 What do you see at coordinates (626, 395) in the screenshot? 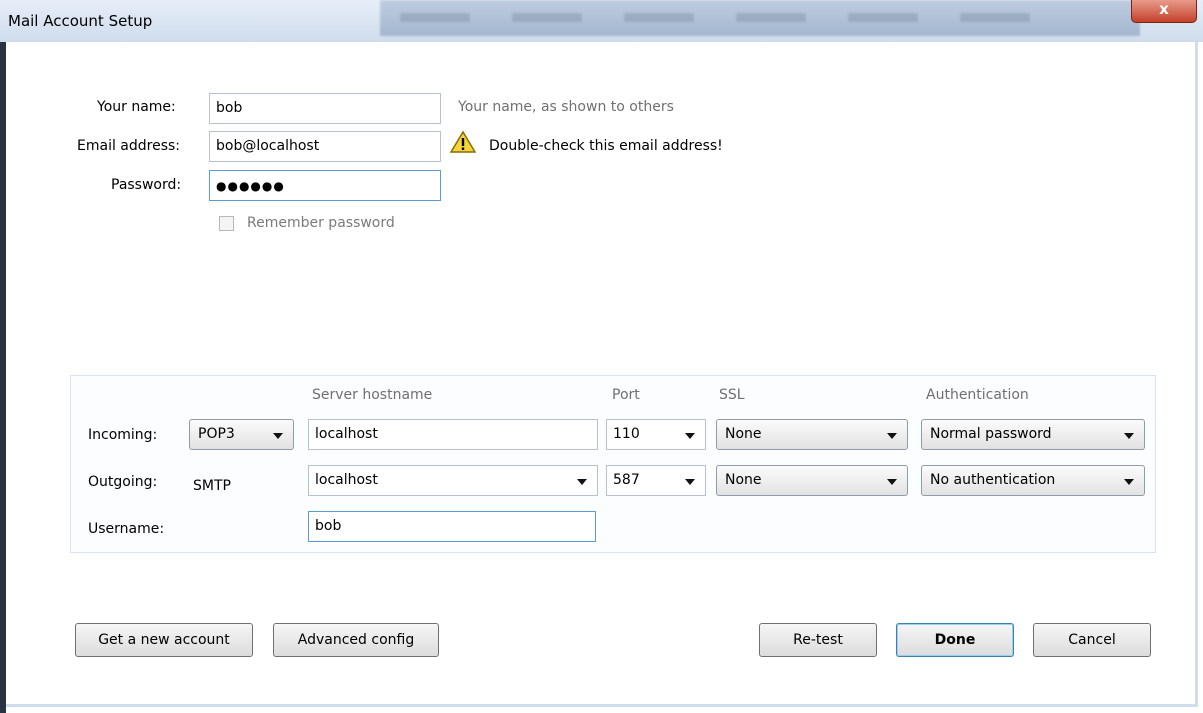
I see `header-port: Port` at bounding box center [626, 395].